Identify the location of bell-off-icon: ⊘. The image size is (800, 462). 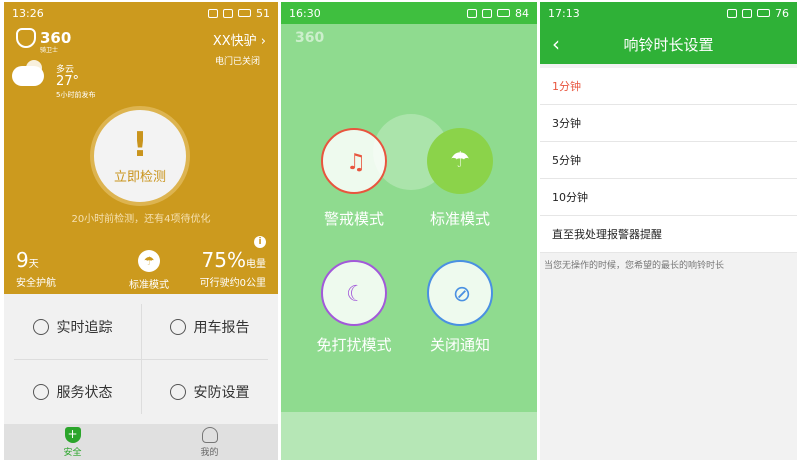
(462, 294).